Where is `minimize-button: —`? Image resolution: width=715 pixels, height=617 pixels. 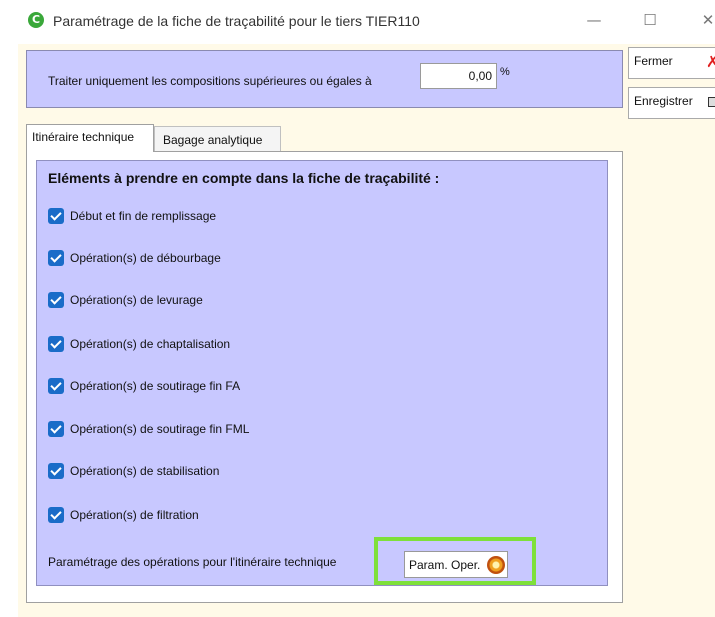 minimize-button: — is located at coordinates (594, 20).